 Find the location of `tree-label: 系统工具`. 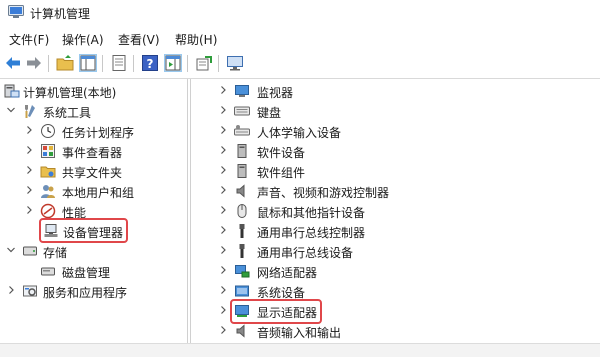

tree-label: 系统工具 is located at coordinates (67, 113).